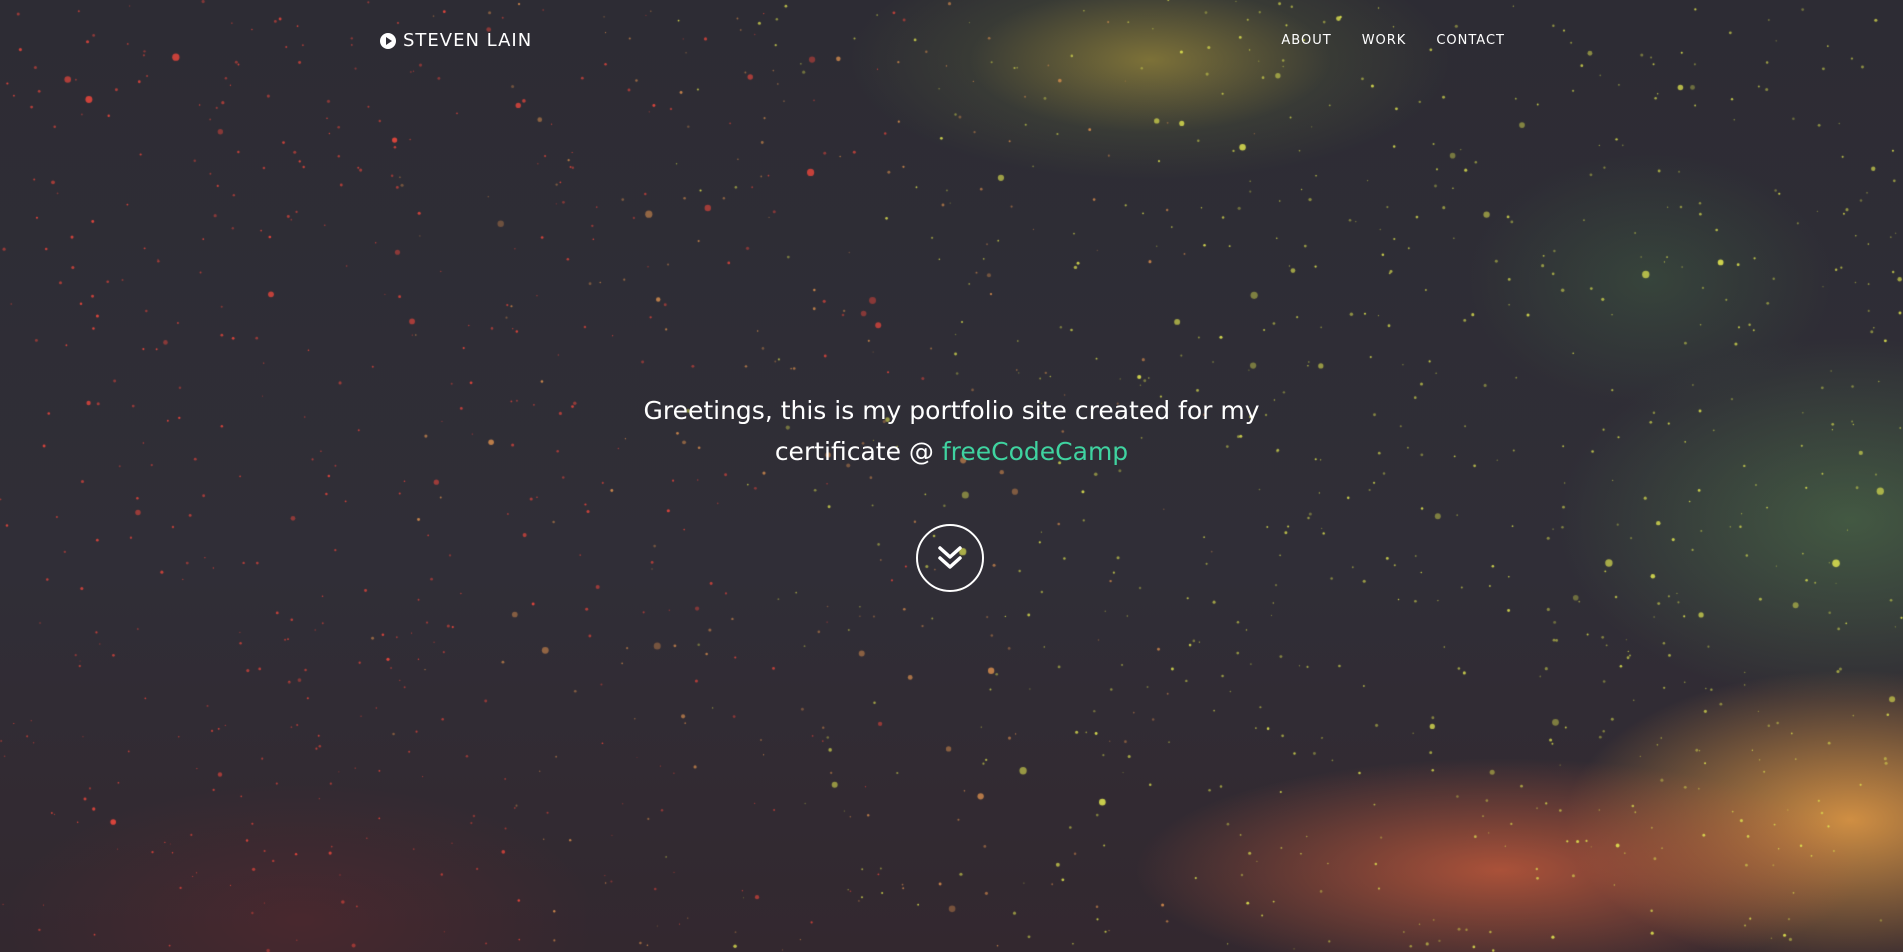 The image size is (1903, 952). Describe the element at coordinates (388, 40) in the screenshot. I see `play-circle-icon` at that location.